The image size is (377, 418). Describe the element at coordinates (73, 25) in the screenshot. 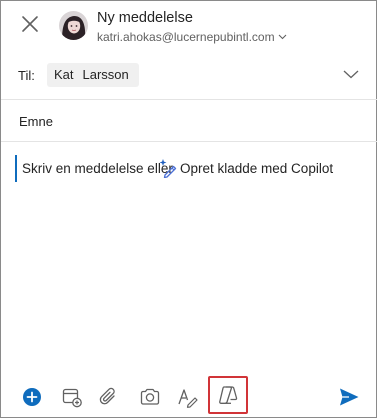

I see `avatar` at that location.